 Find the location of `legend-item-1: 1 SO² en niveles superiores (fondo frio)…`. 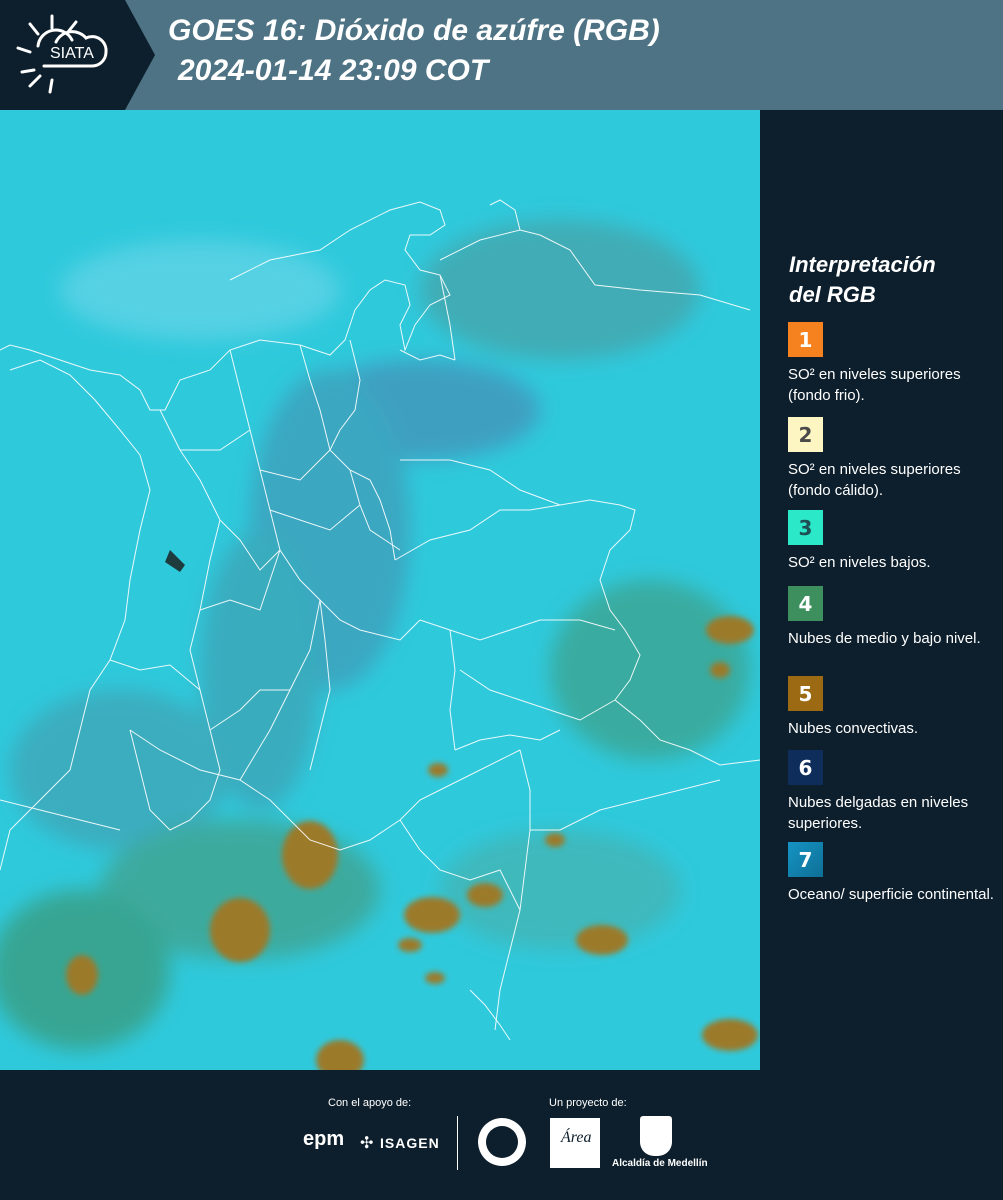

legend-item-1: 1 SO² en niveles superiores (fondo frio)… is located at coordinates (893, 364).